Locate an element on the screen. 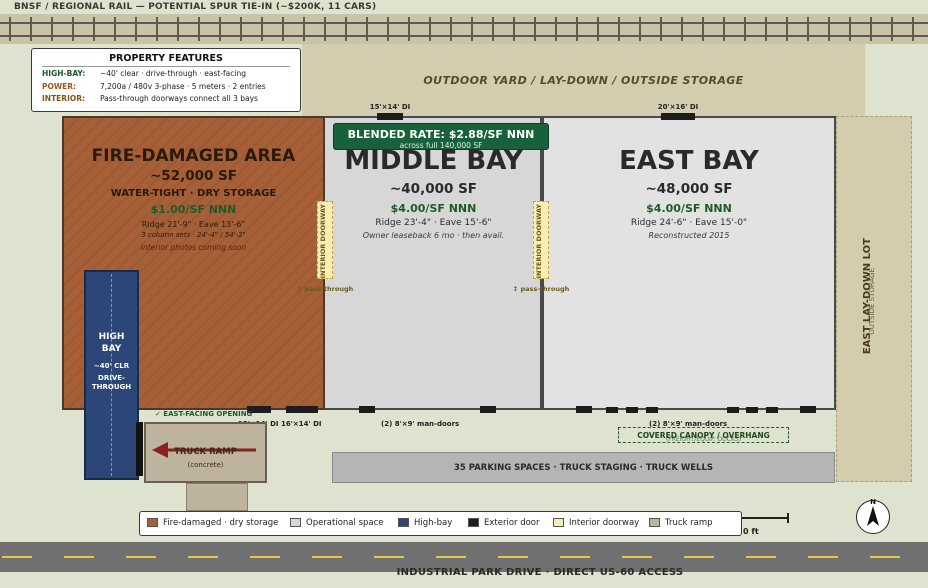 This screenshot has width=928, height=588. feature-value: ~40' clear · drive-through · east-facing is located at coordinates (173, 73).